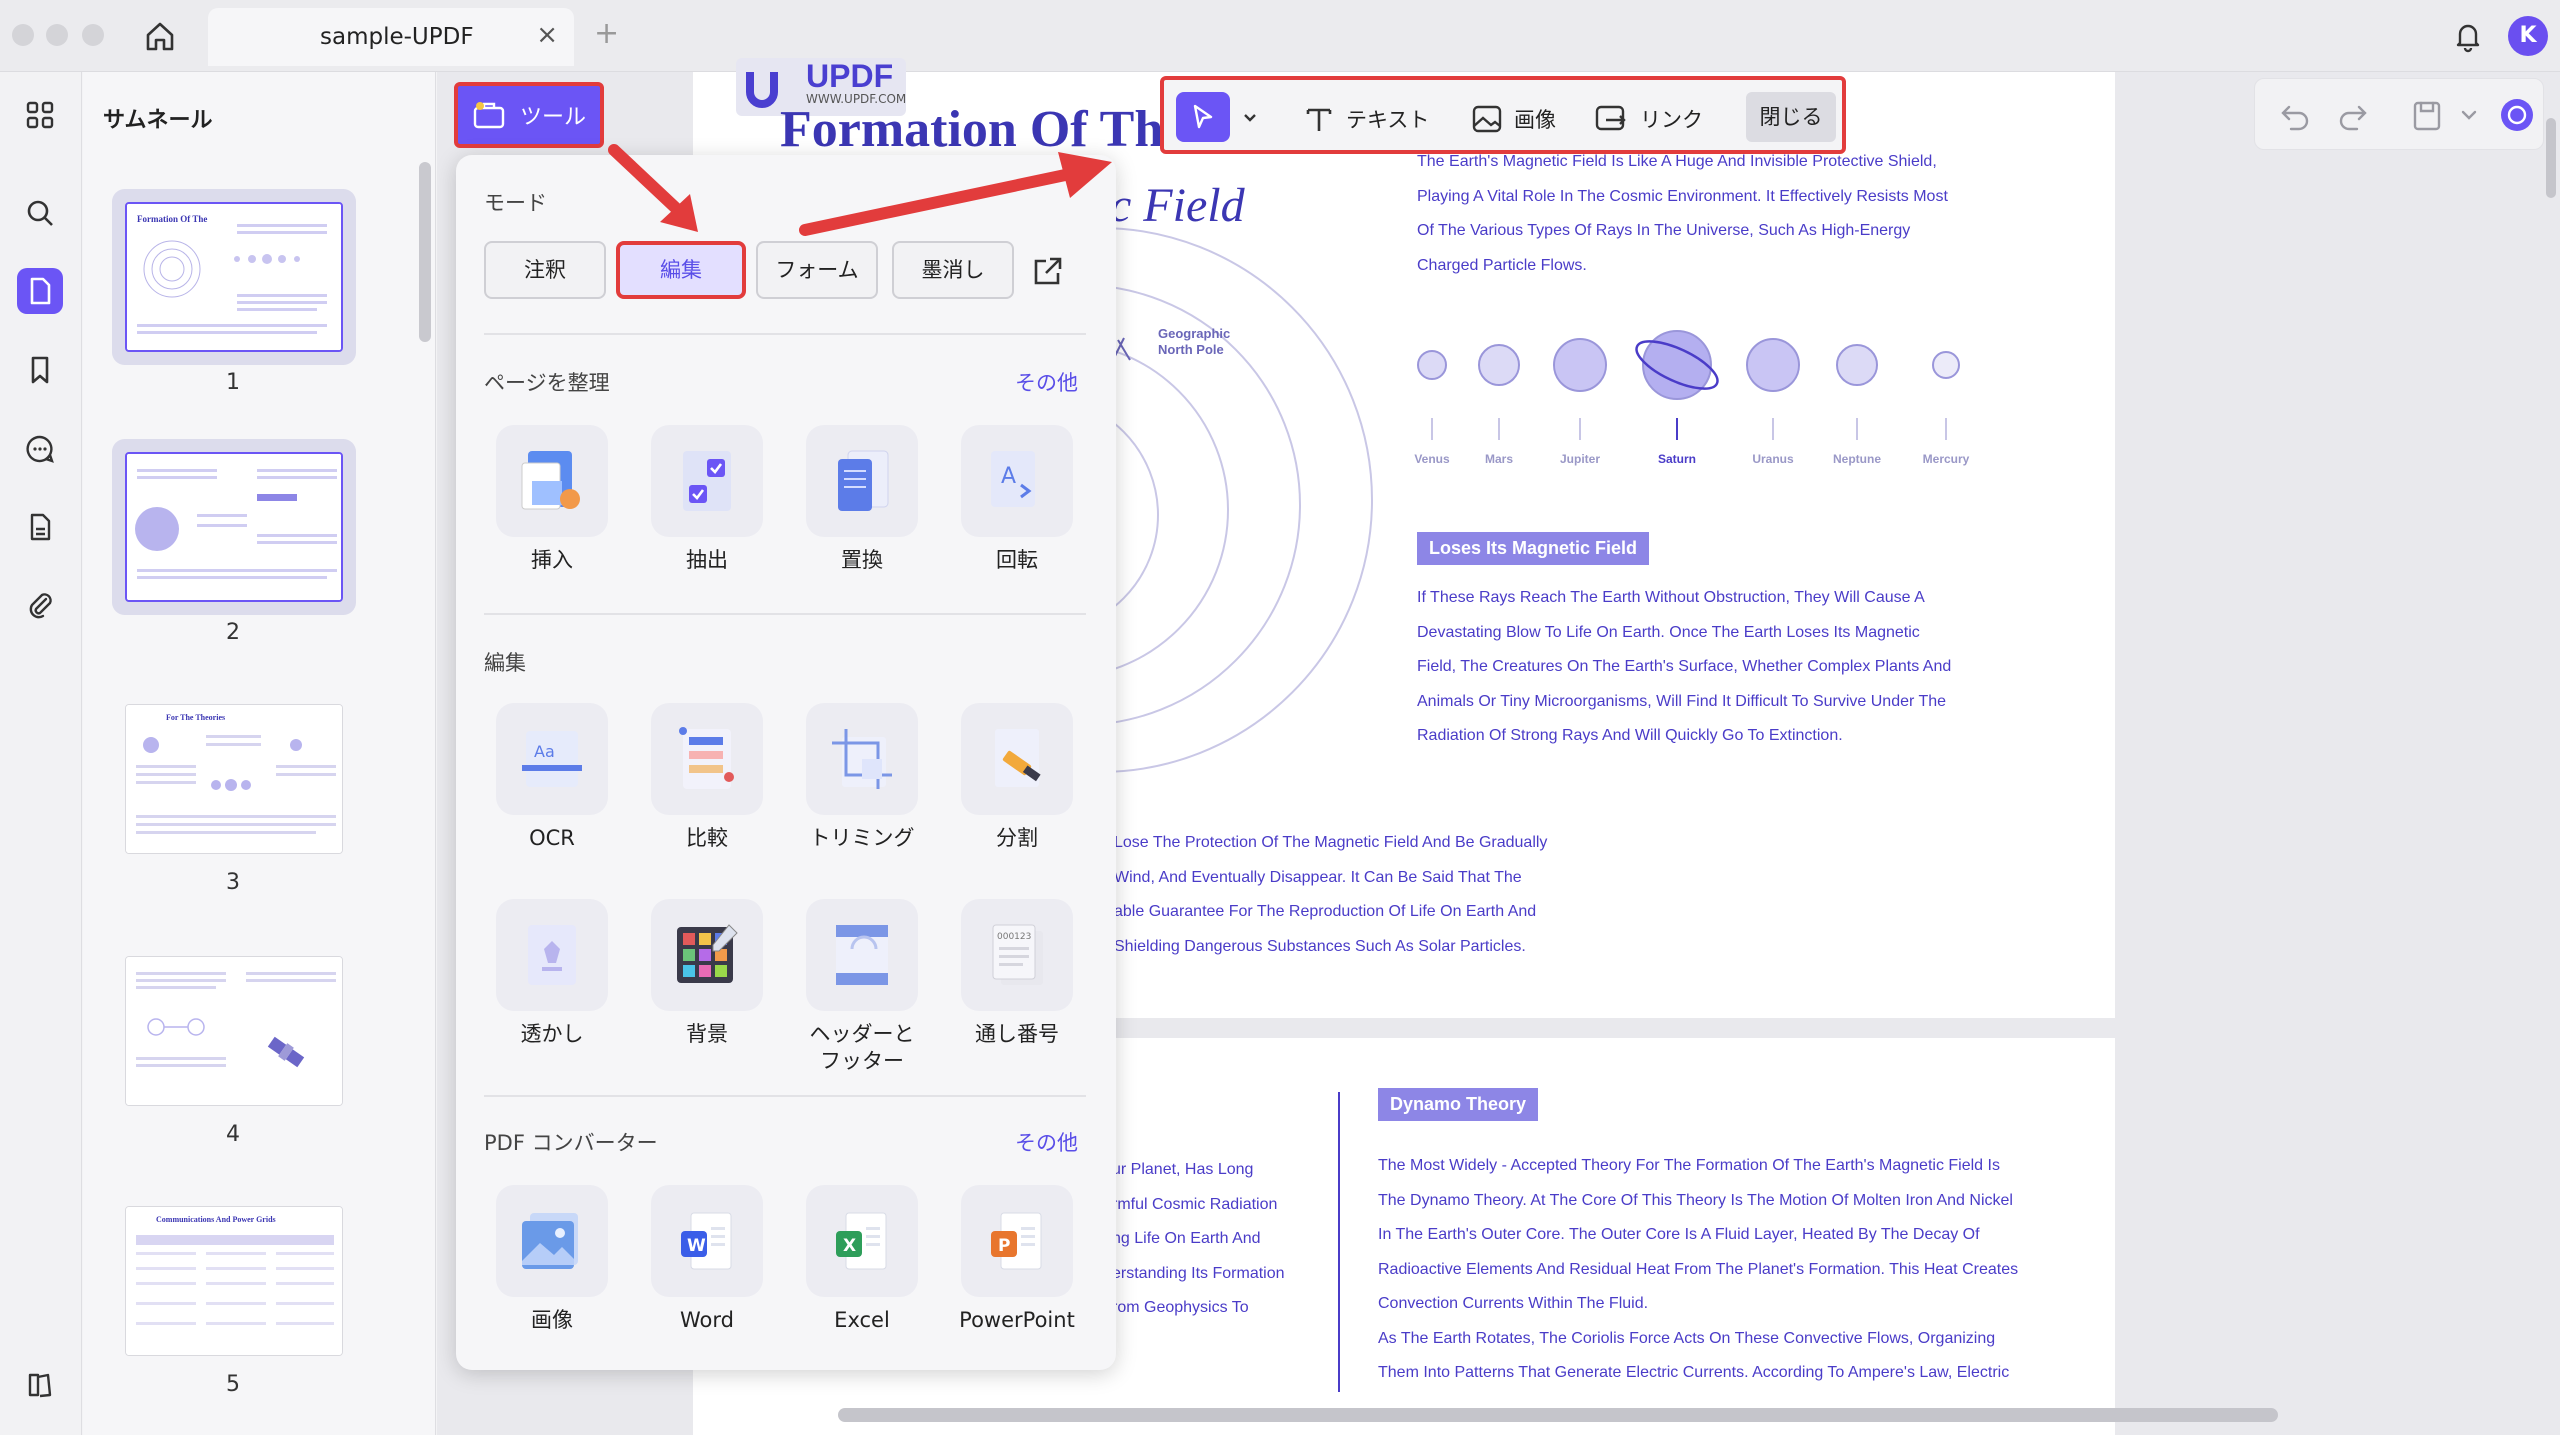  Describe the element at coordinates (850, 76) in the screenshot. I see `logo-text: UPDF` at that location.